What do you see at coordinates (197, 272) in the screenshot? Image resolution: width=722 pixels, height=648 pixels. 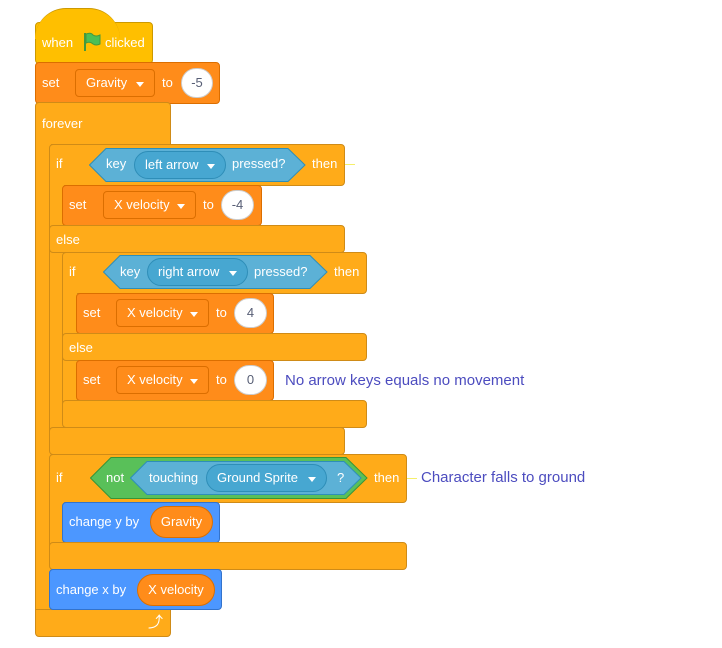 I see `key-dropdown: right arrow` at bounding box center [197, 272].